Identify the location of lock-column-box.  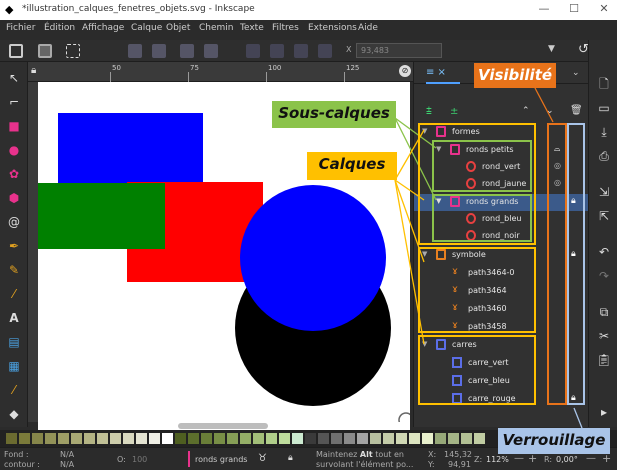
(576, 264).